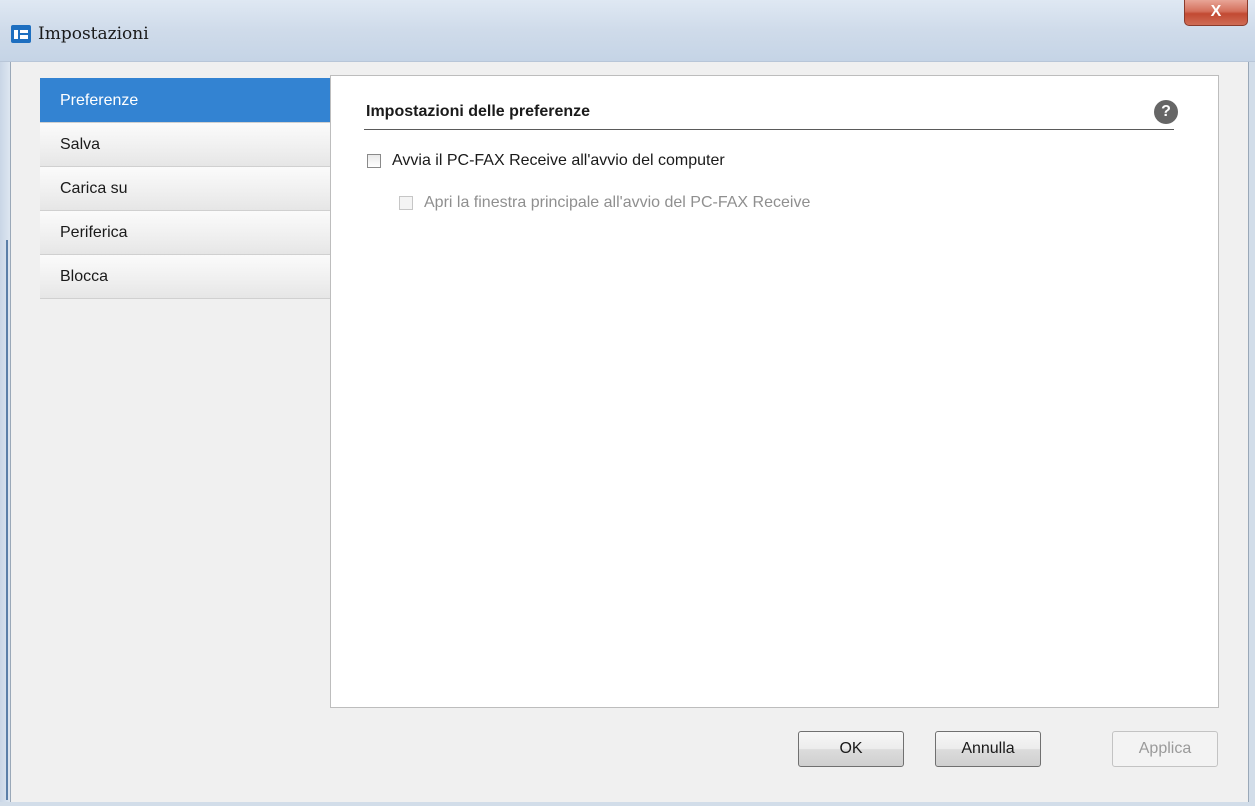 The image size is (1255, 806). I want to click on window-frame-bottom, so click(627, 804).